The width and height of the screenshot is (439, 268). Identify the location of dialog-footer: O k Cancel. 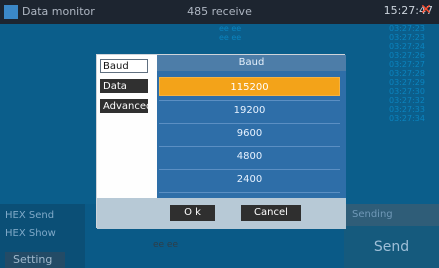
(221, 213).